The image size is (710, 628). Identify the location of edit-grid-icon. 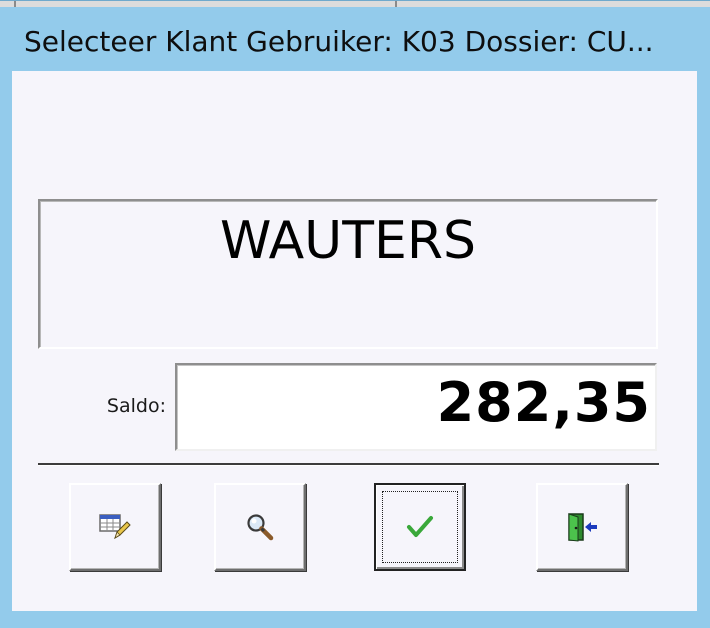
(115, 527).